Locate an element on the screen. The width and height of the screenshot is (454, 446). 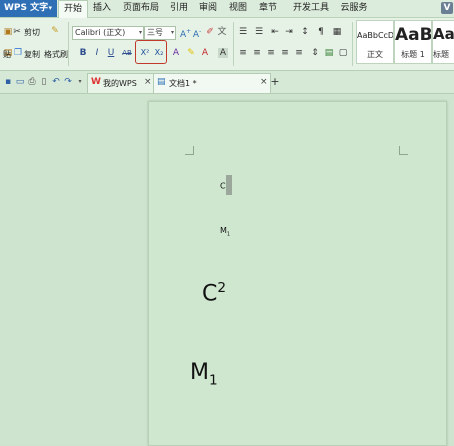
sort-icon: ↕ is located at coordinates (305, 32).